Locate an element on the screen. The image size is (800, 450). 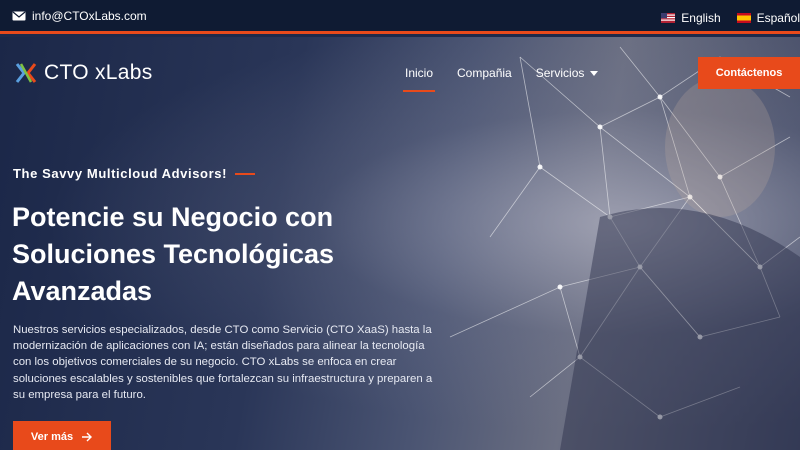
language-spanish: Español is located at coordinates (768, 18).